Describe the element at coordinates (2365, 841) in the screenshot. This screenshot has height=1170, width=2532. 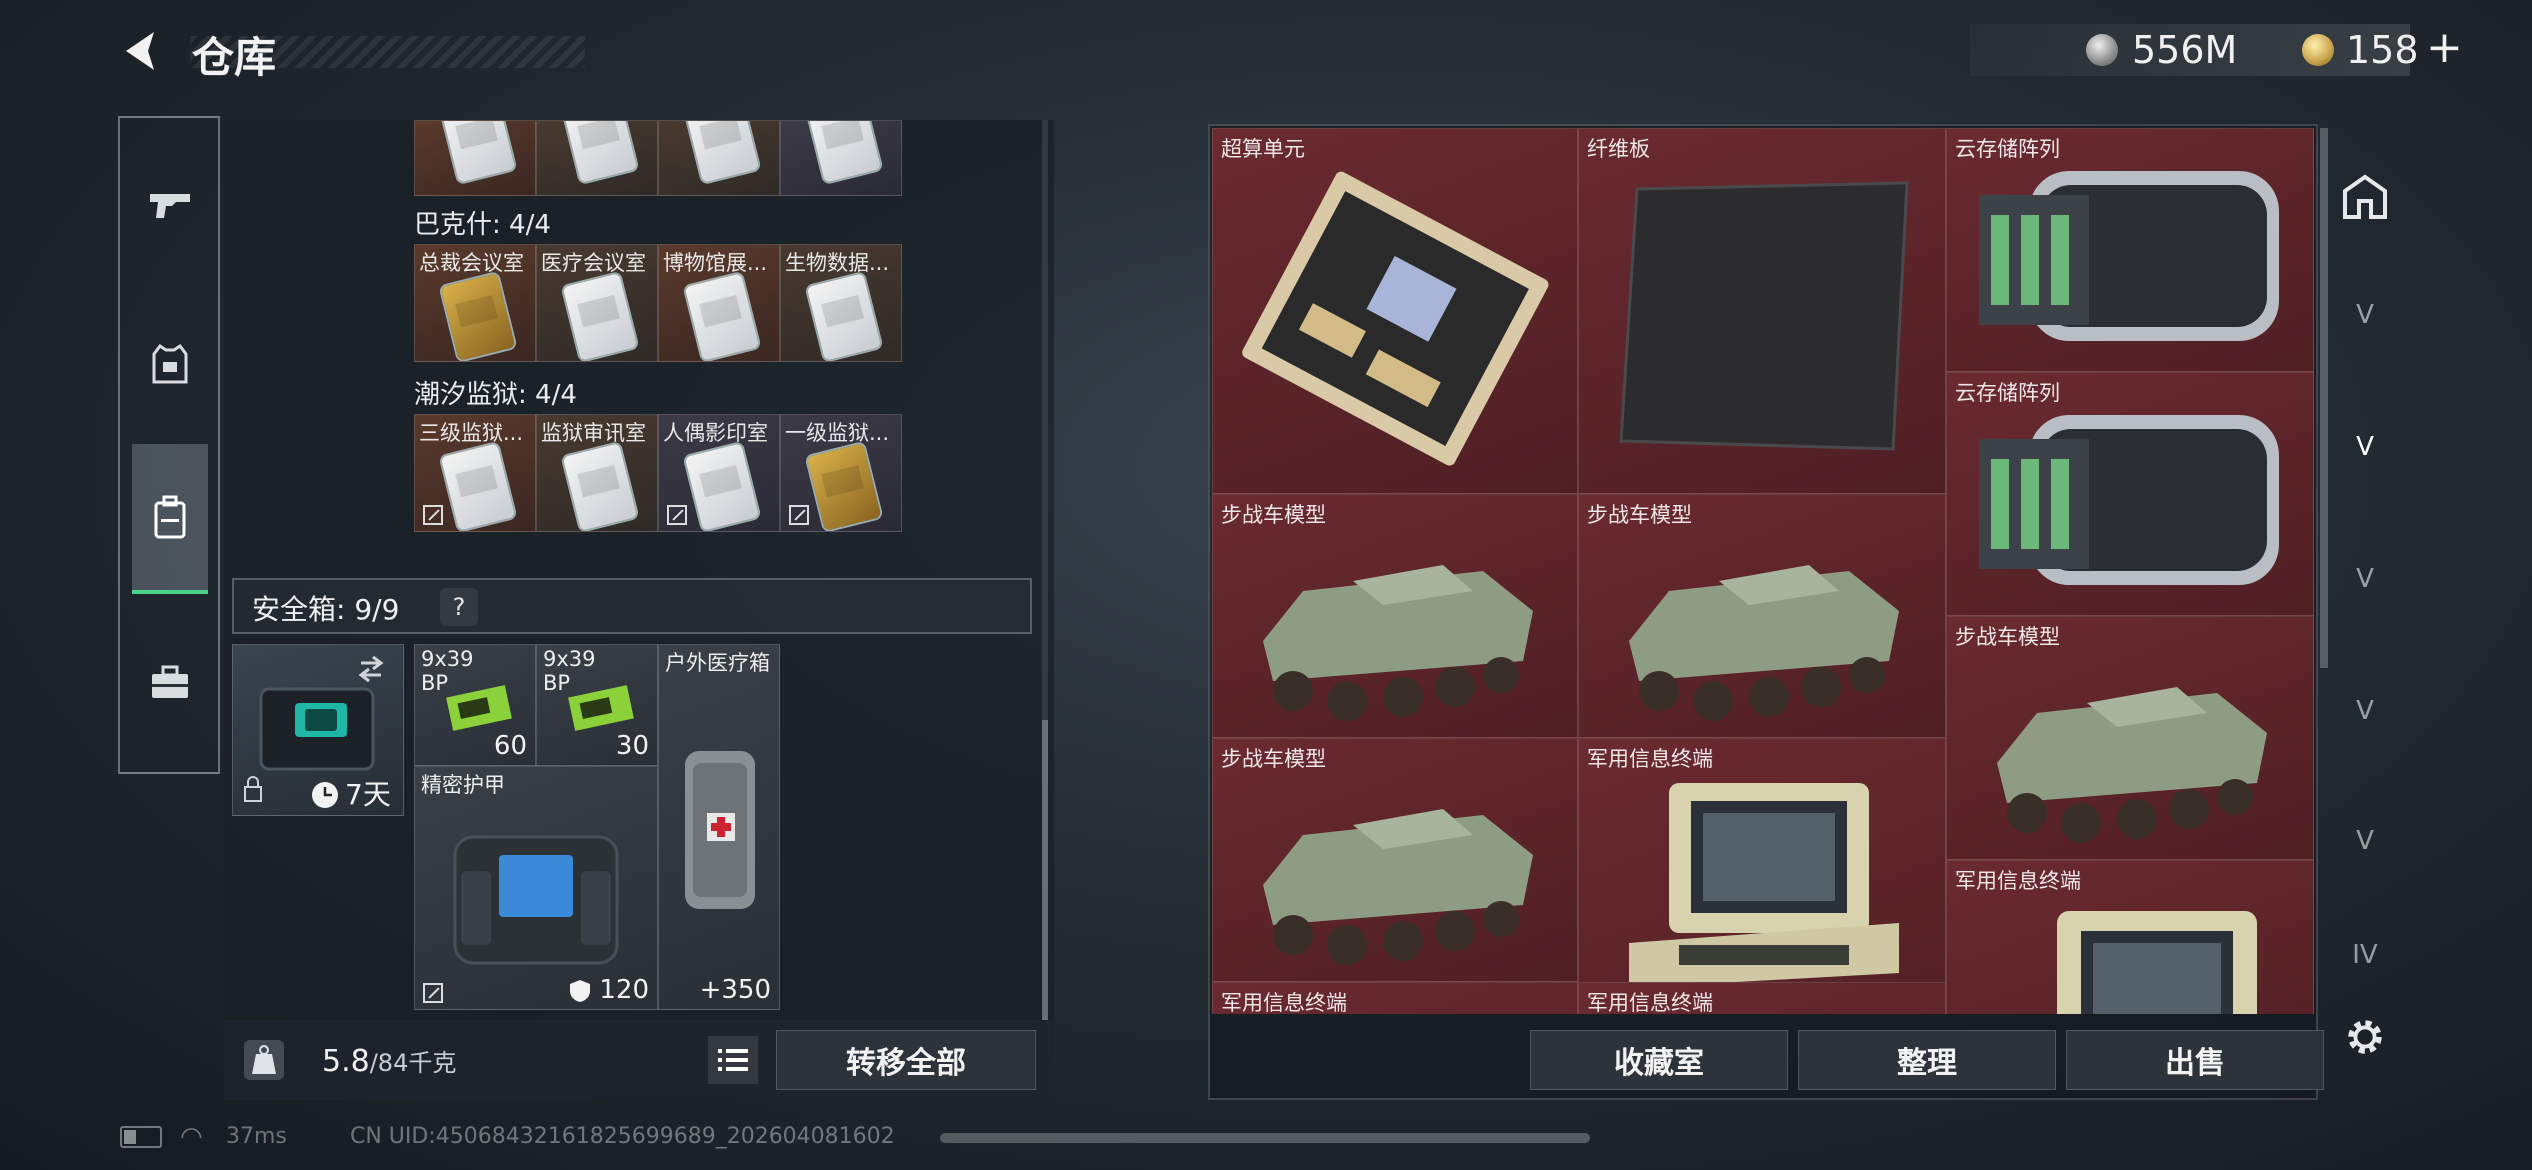
I see `rail-page-v-5: V` at that location.